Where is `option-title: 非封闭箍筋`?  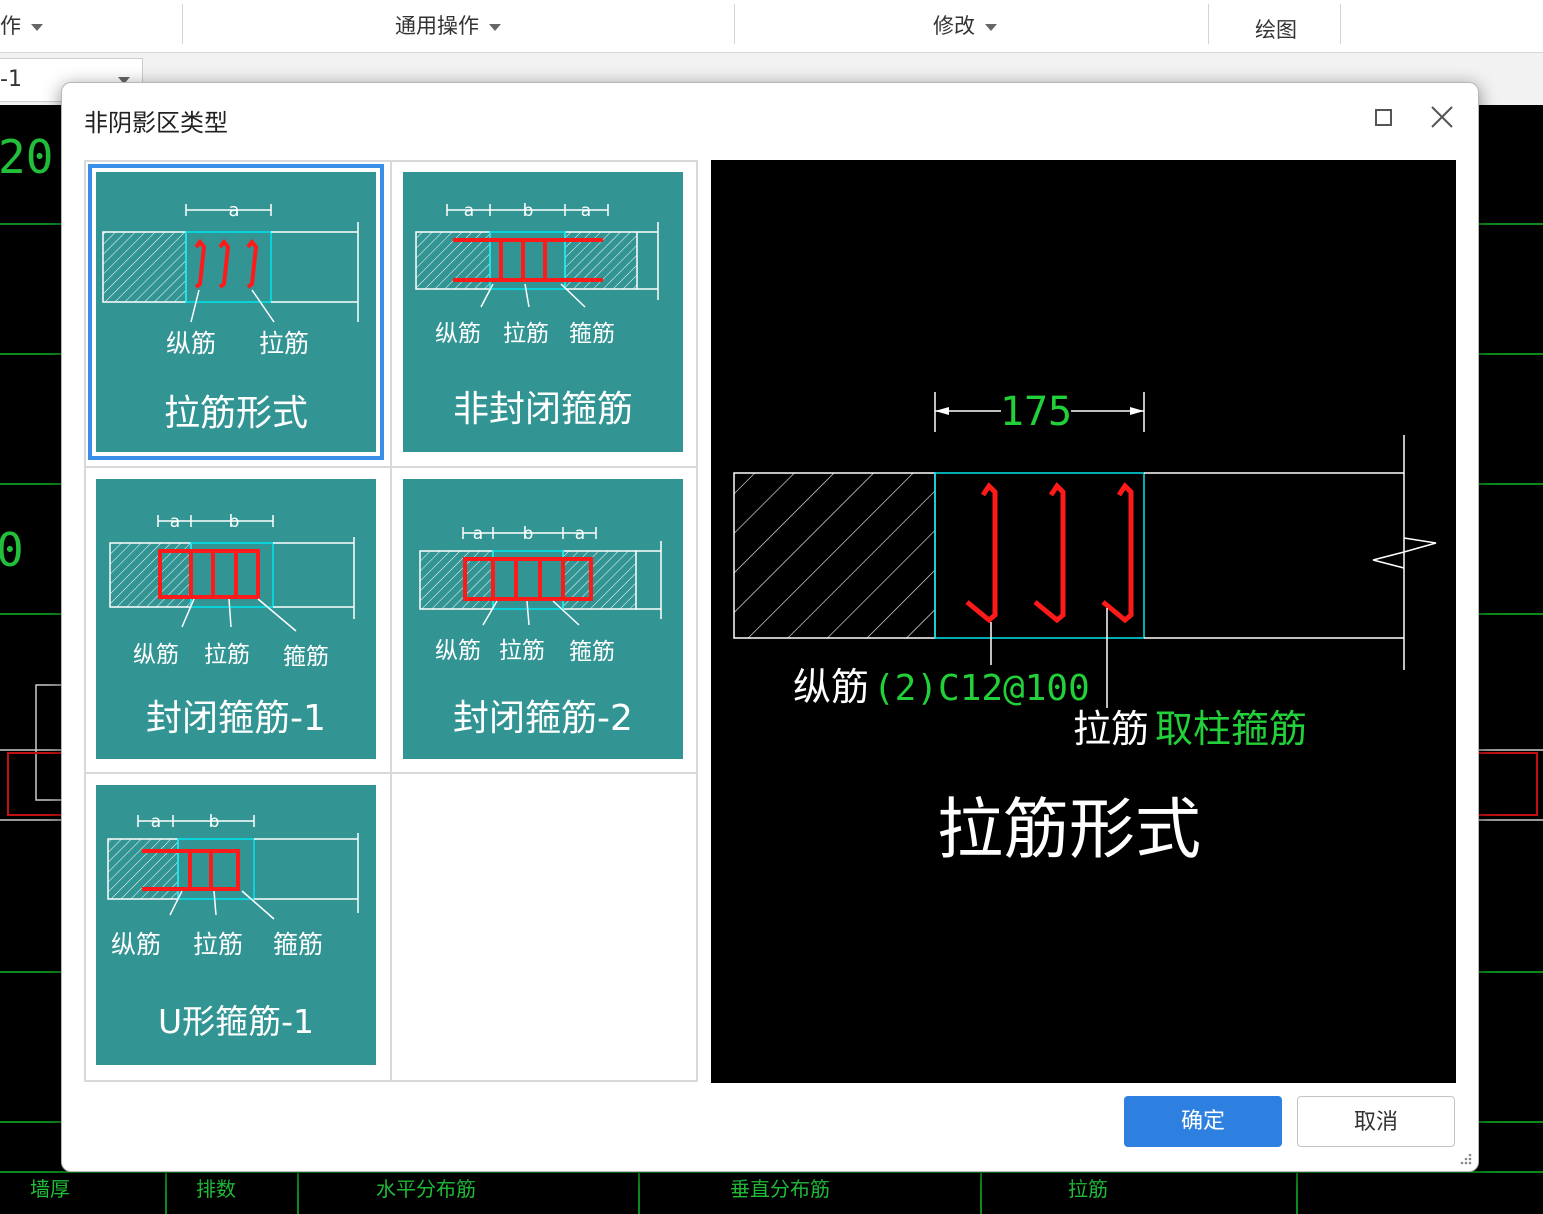
option-title: 非封闭箍筋 is located at coordinates (542, 409).